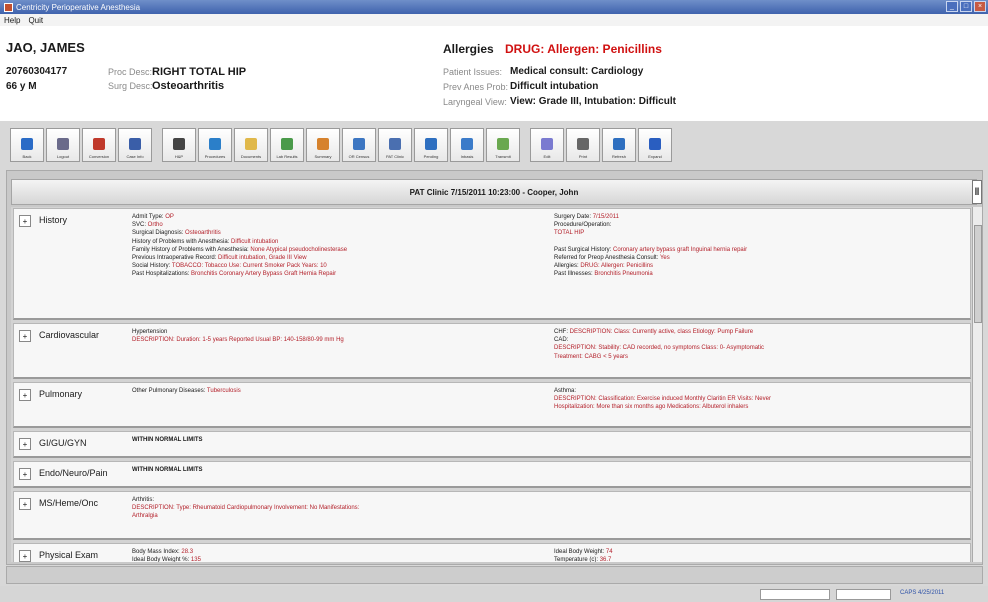 This screenshot has width=988, height=602. I want to click on patient-issues-value: Medical consult: Cardiology, so click(577, 71).